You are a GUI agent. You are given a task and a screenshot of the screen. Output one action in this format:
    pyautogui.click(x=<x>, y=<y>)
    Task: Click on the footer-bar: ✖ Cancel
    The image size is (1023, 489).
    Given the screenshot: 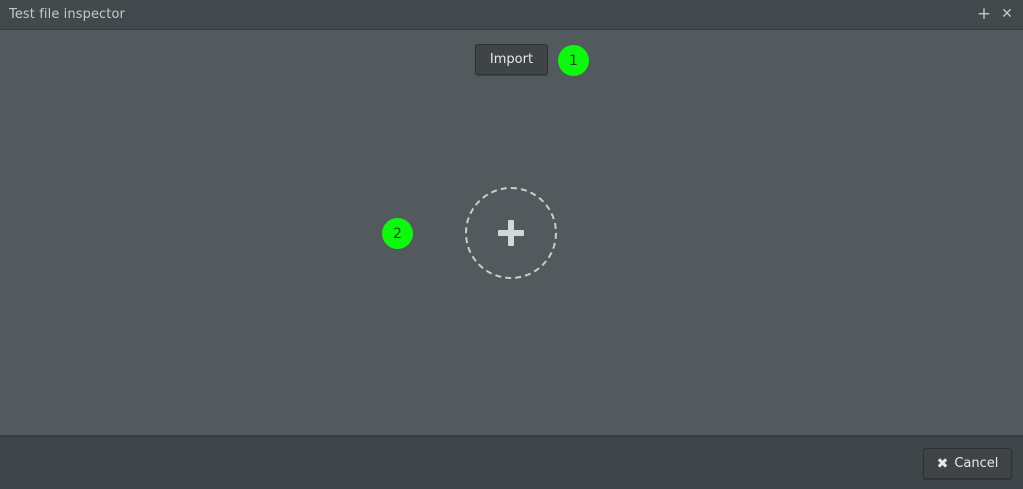 What is the action you would take?
    pyautogui.click(x=511, y=462)
    